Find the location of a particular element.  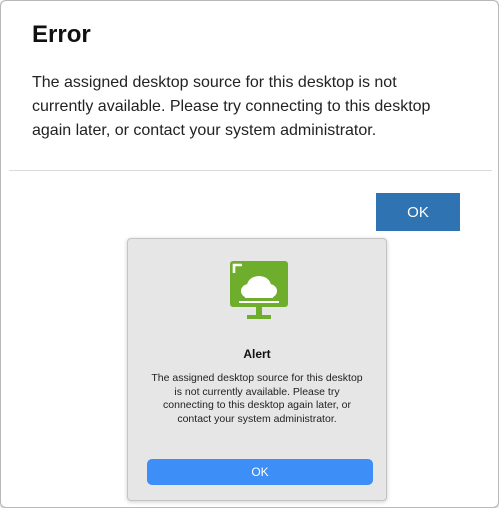

divider is located at coordinates (250, 170).